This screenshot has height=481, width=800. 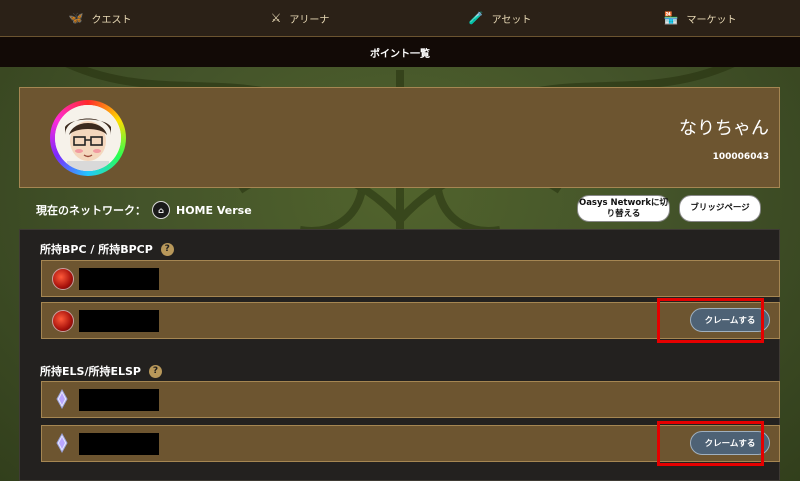 What do you see at coordinates (63, 279) in the screenshot?
I see `bpc-token-icon` at bounding box center [63, 279].